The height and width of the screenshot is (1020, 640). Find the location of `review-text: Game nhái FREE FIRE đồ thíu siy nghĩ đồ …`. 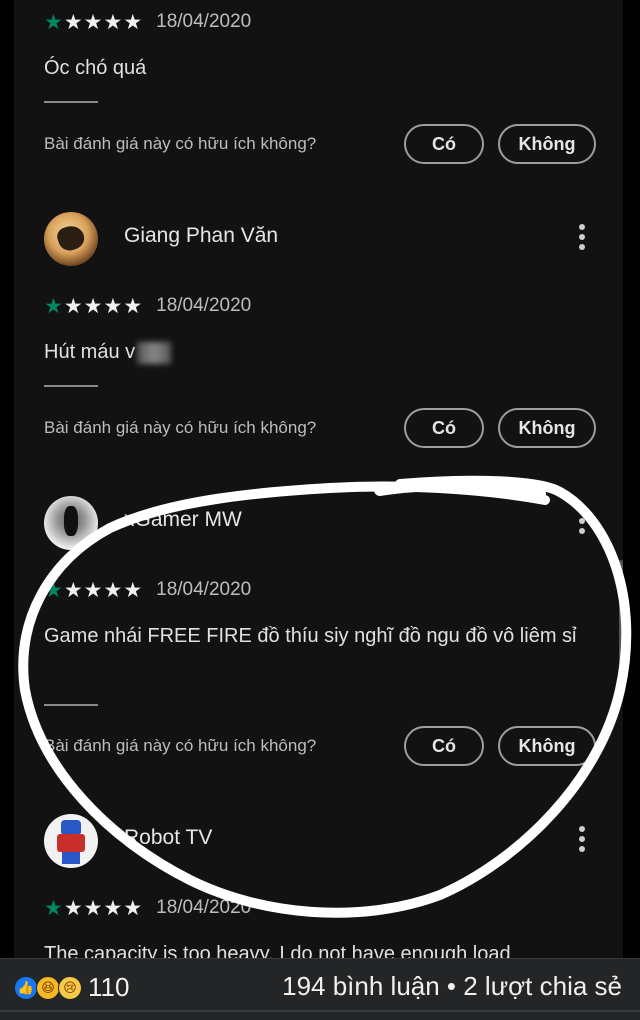

review-text: Game nhái FREE FIRE đồ thíu siy nghĩ đồ … is located at coordinates (310, 636).